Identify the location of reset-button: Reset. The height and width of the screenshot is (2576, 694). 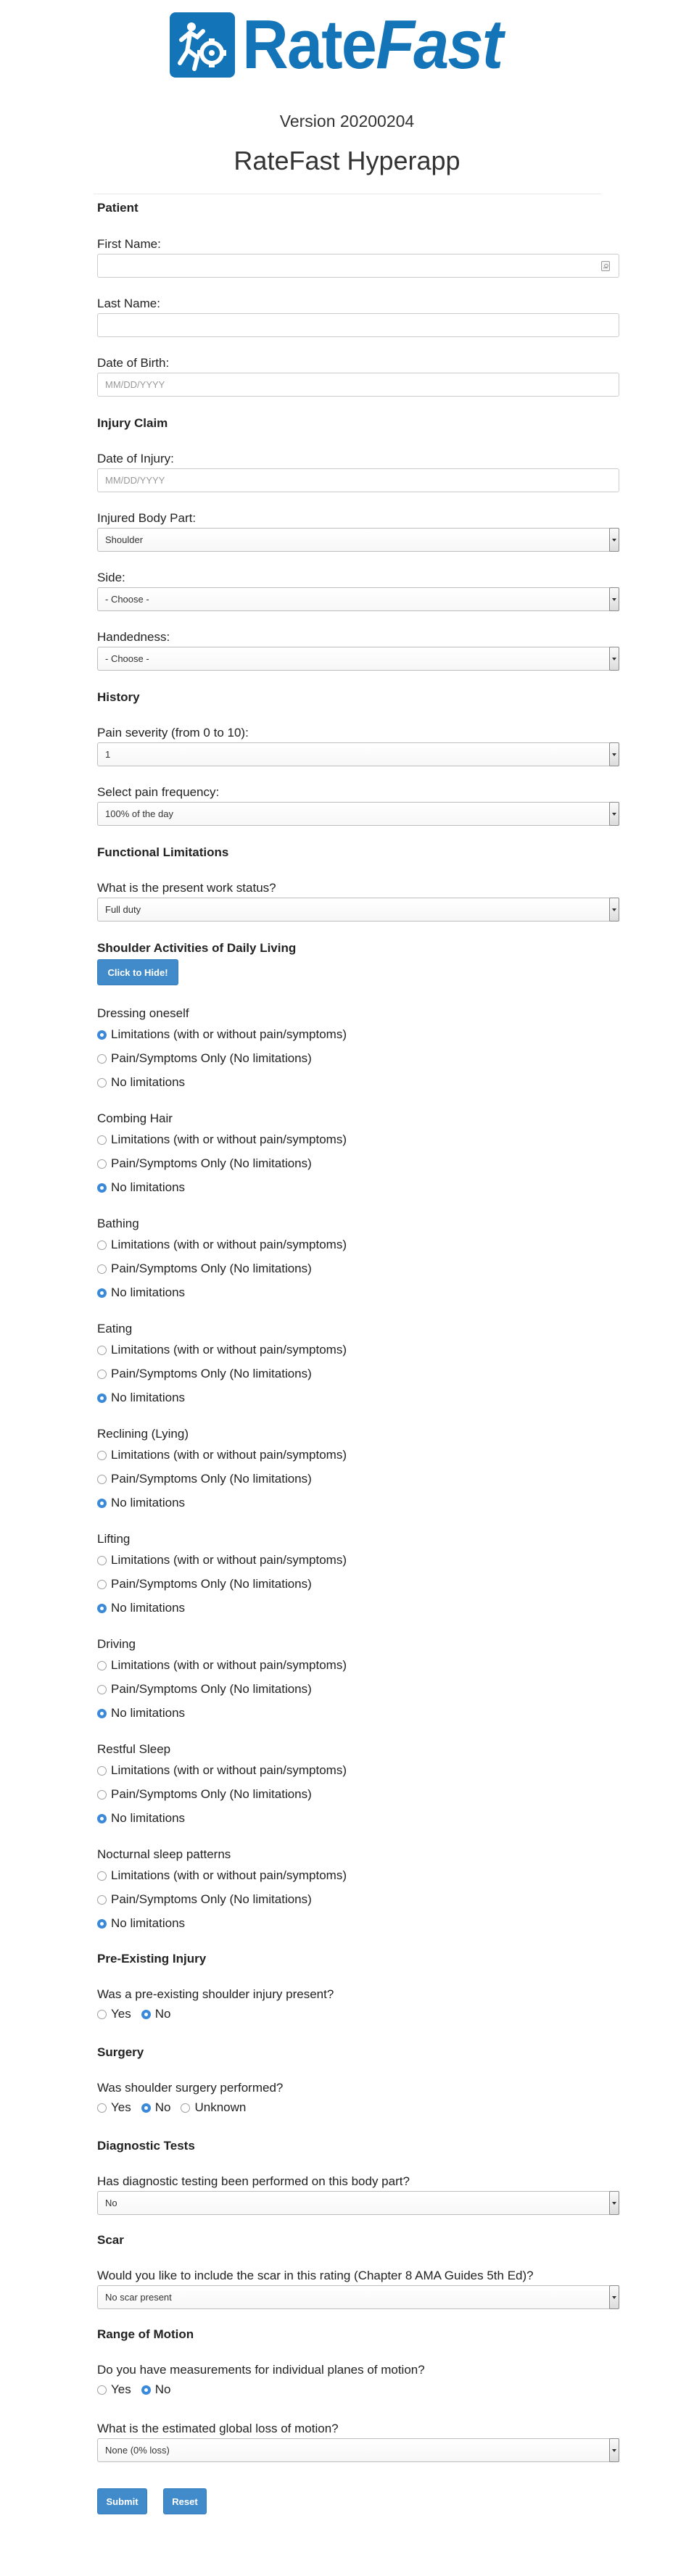
(185, 2501).